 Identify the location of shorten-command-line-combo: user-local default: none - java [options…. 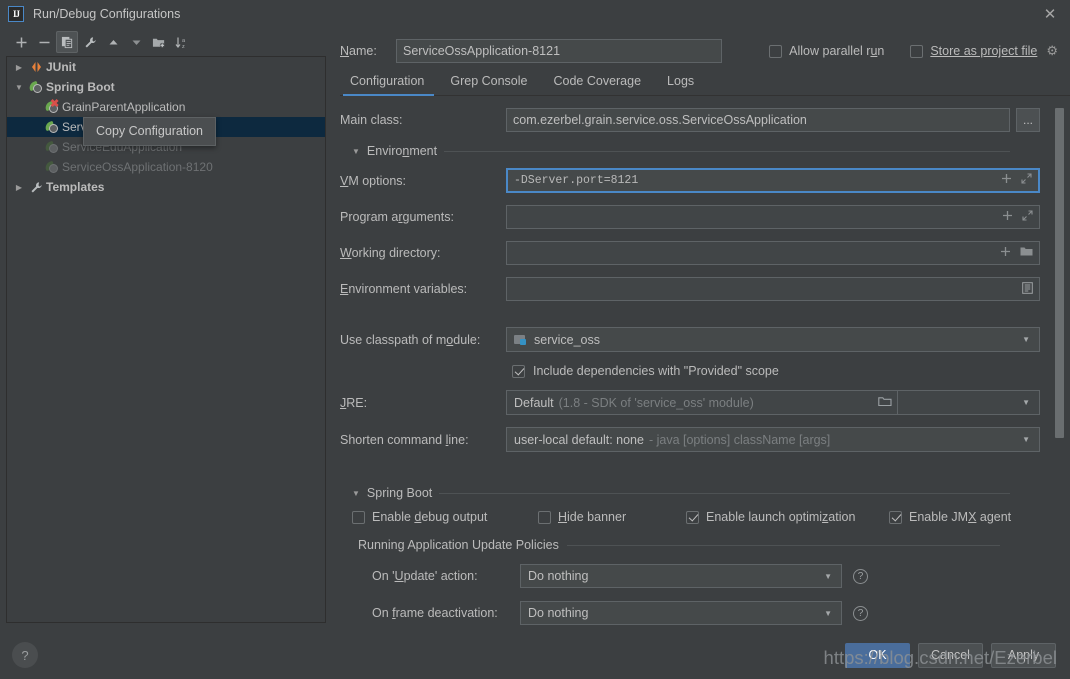
(773, 439).